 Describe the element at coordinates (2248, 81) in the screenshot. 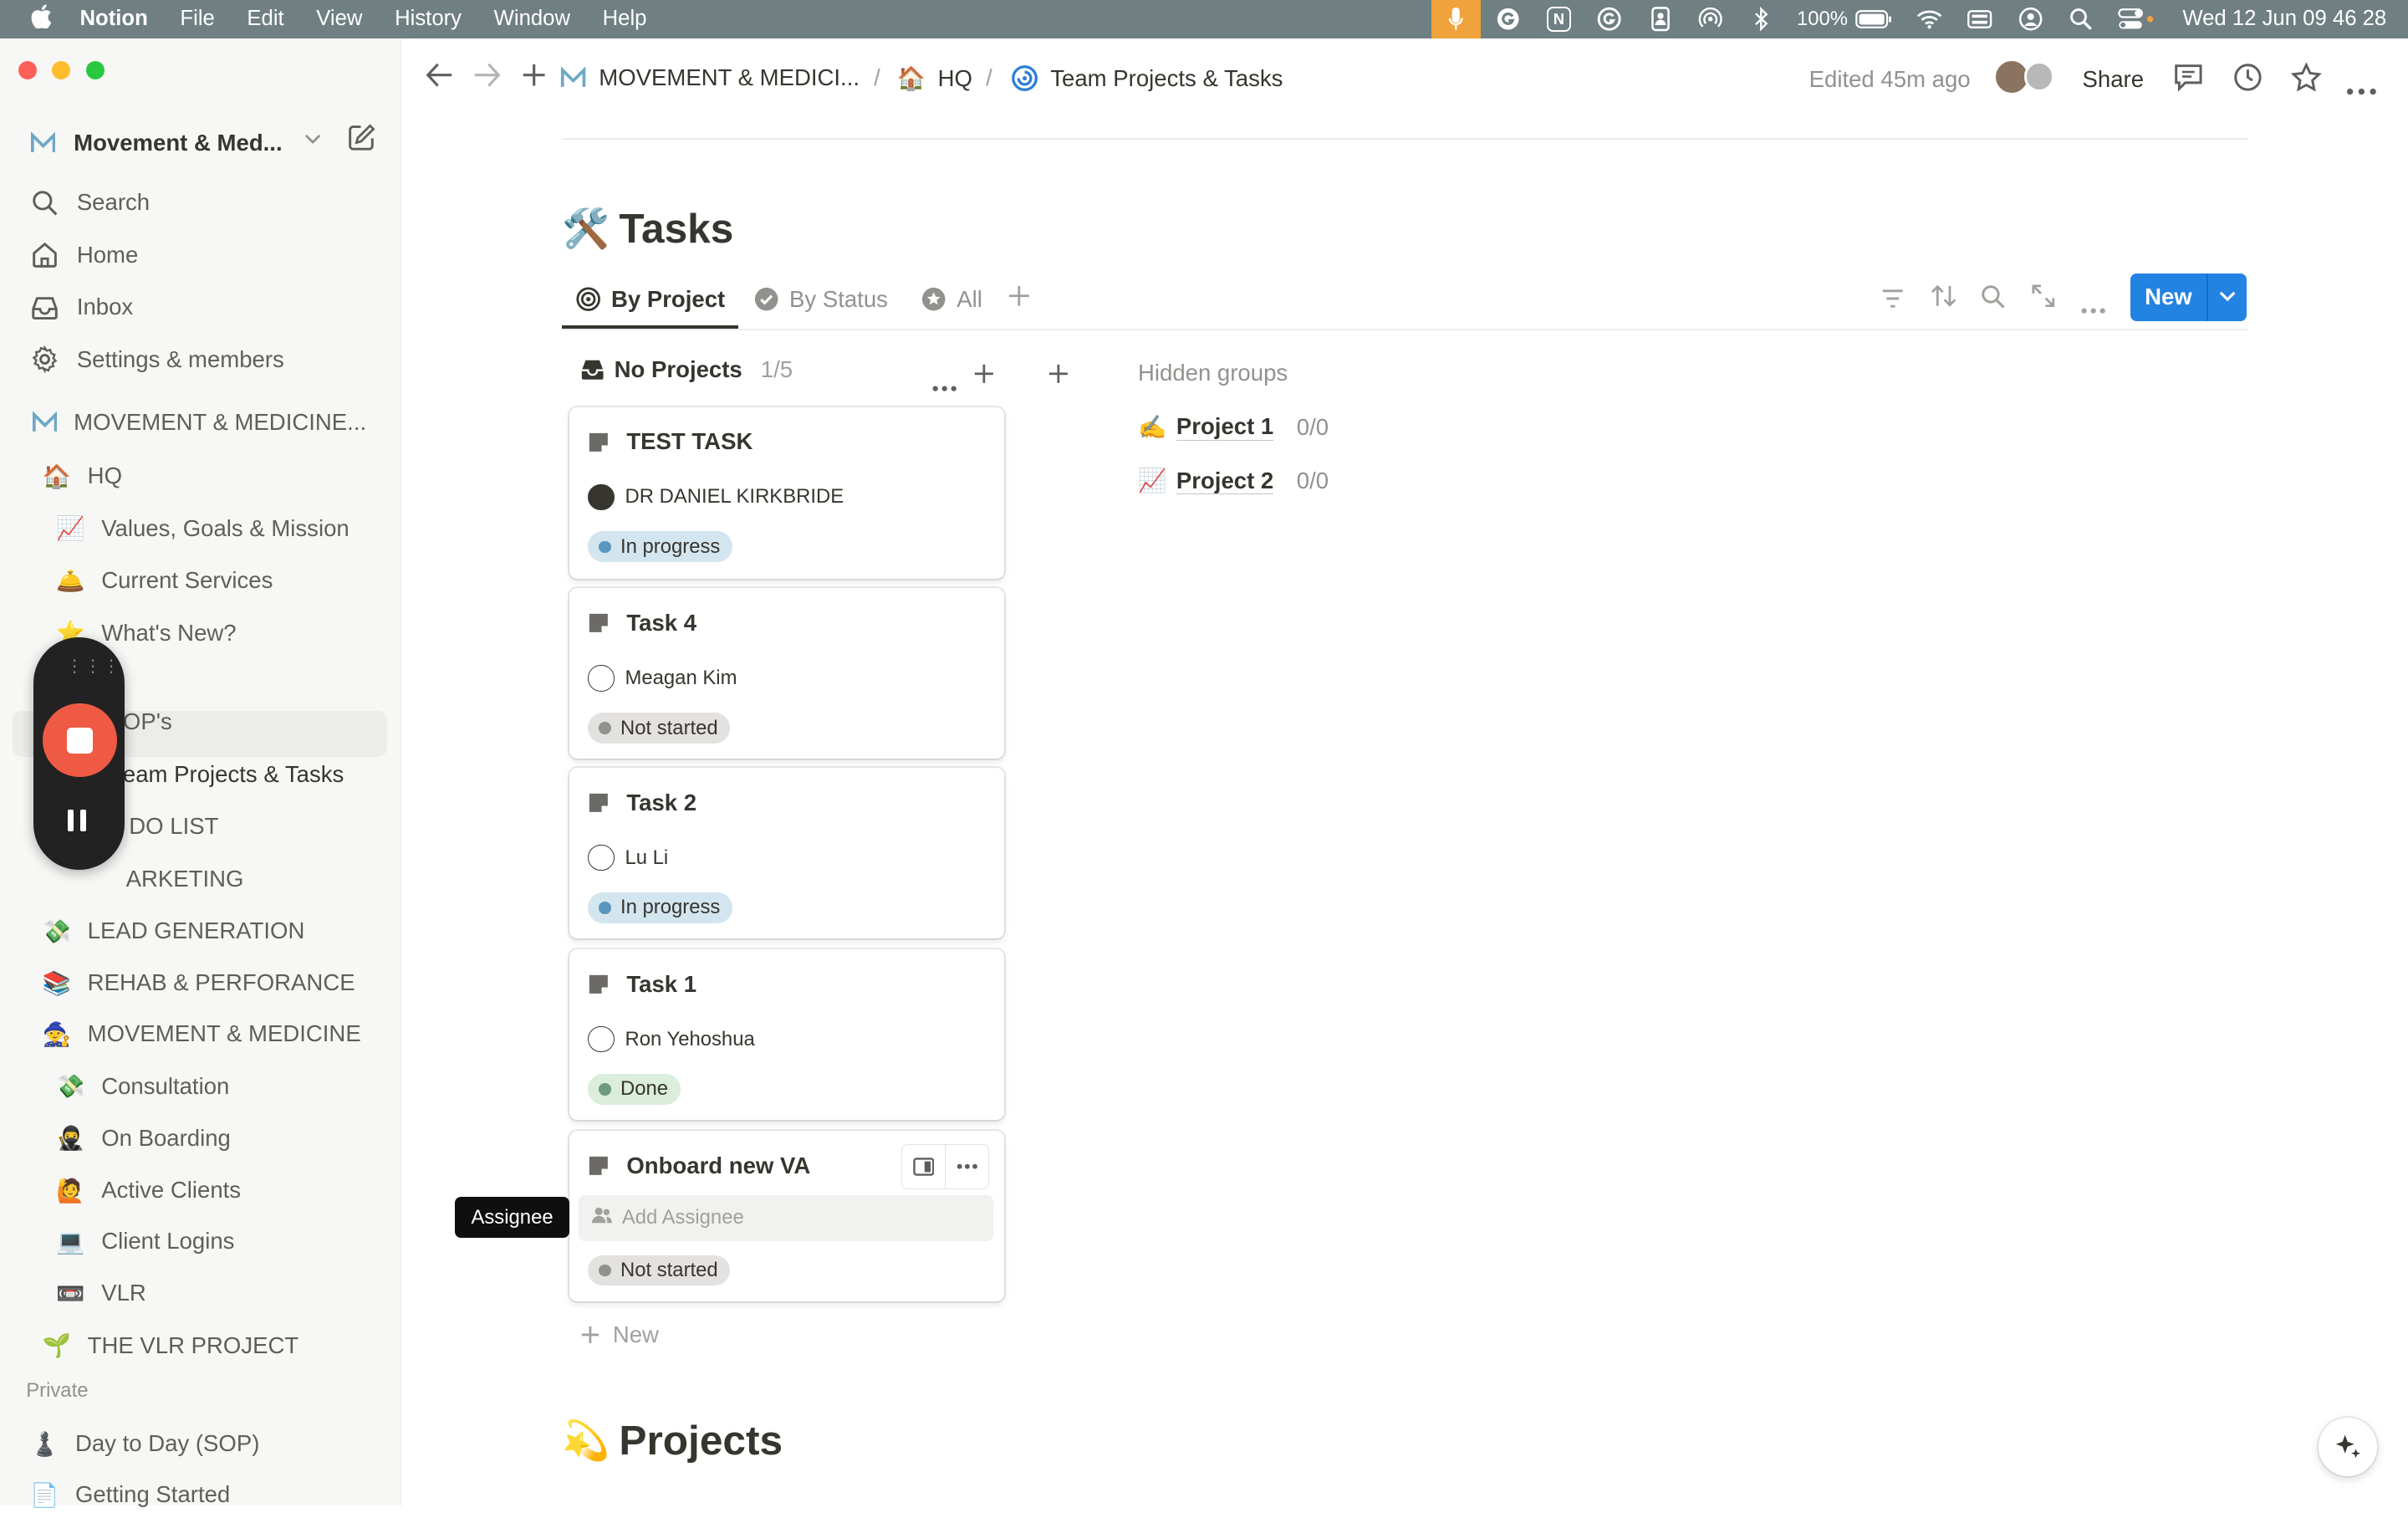

I see `clock-history-icon` at that location.